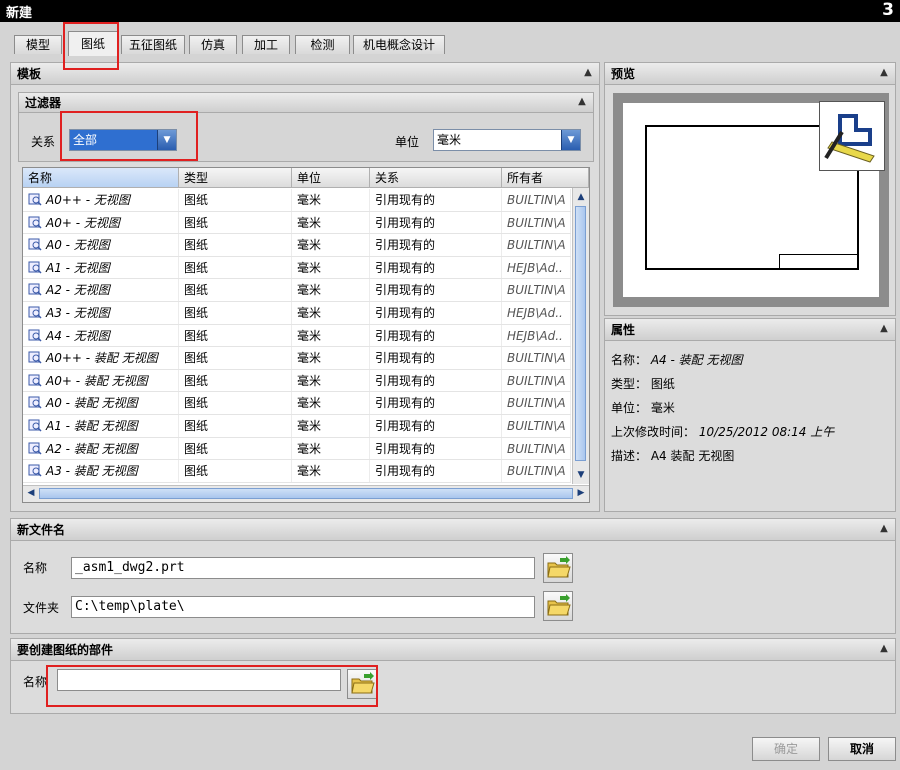 Image resolution: width=900 pixels, height=770 pixels. What do you see at coordinates (507, 140) in the screenshot?
I see `unit-dropdown: 毫米 ▼` at bounding box center [507, 140].